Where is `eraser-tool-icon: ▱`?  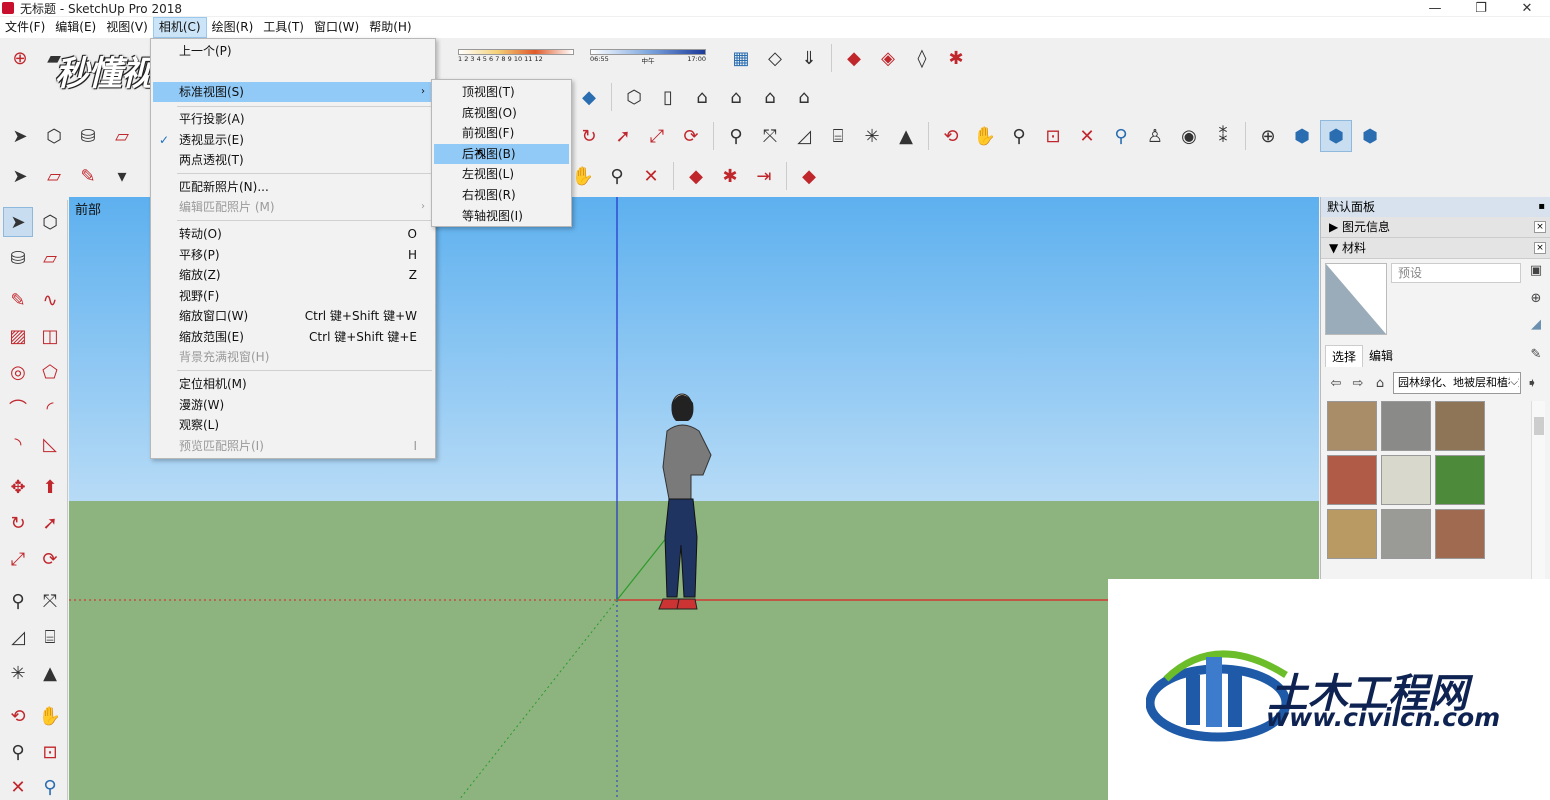
eraser-tool-icon: ▱ is located at coordinates (54, 176).